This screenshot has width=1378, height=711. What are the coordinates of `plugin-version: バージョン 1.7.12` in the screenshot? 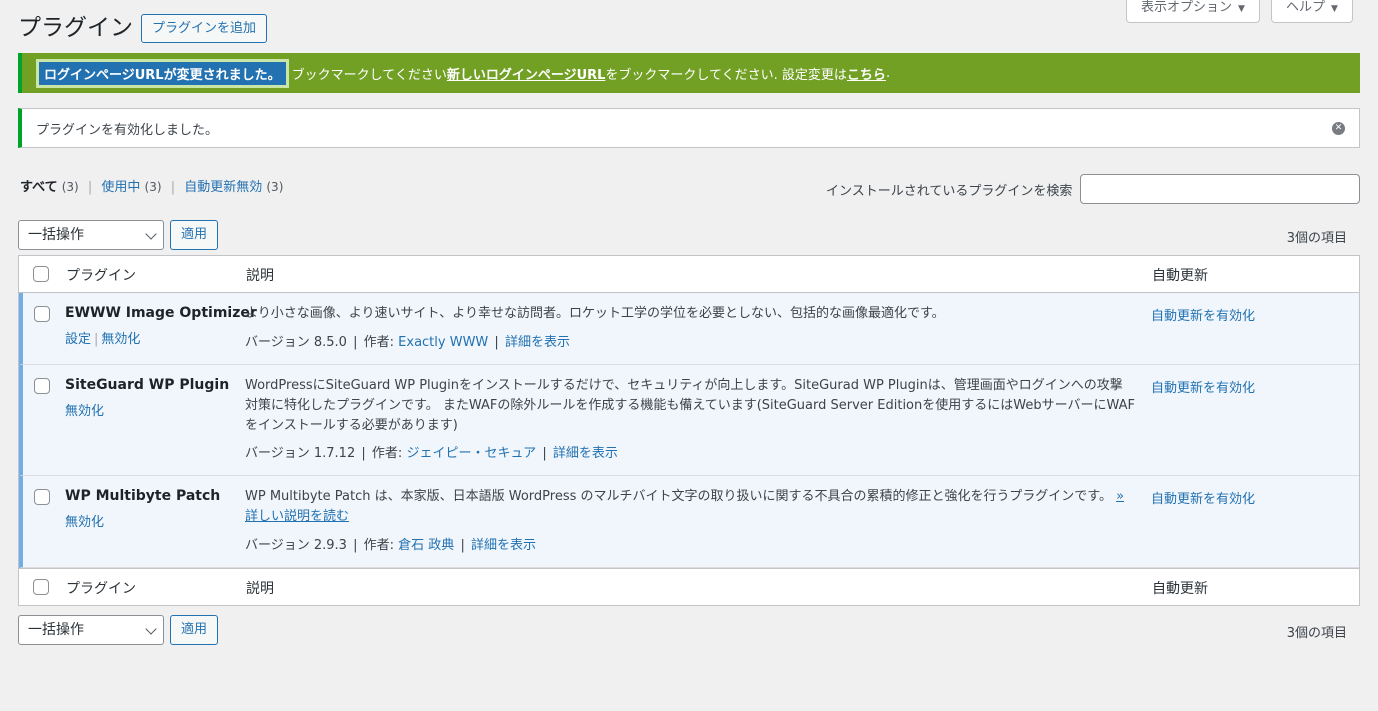 It's located at (300, 453).